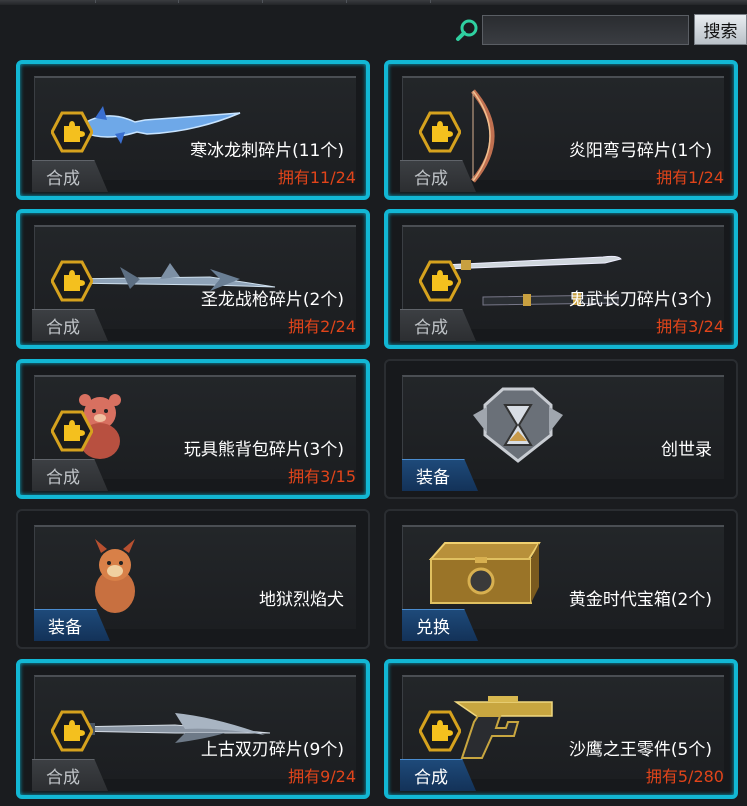  I want to click on item-name: 寒冰龙刺碎片(11个), so click(267, 151).